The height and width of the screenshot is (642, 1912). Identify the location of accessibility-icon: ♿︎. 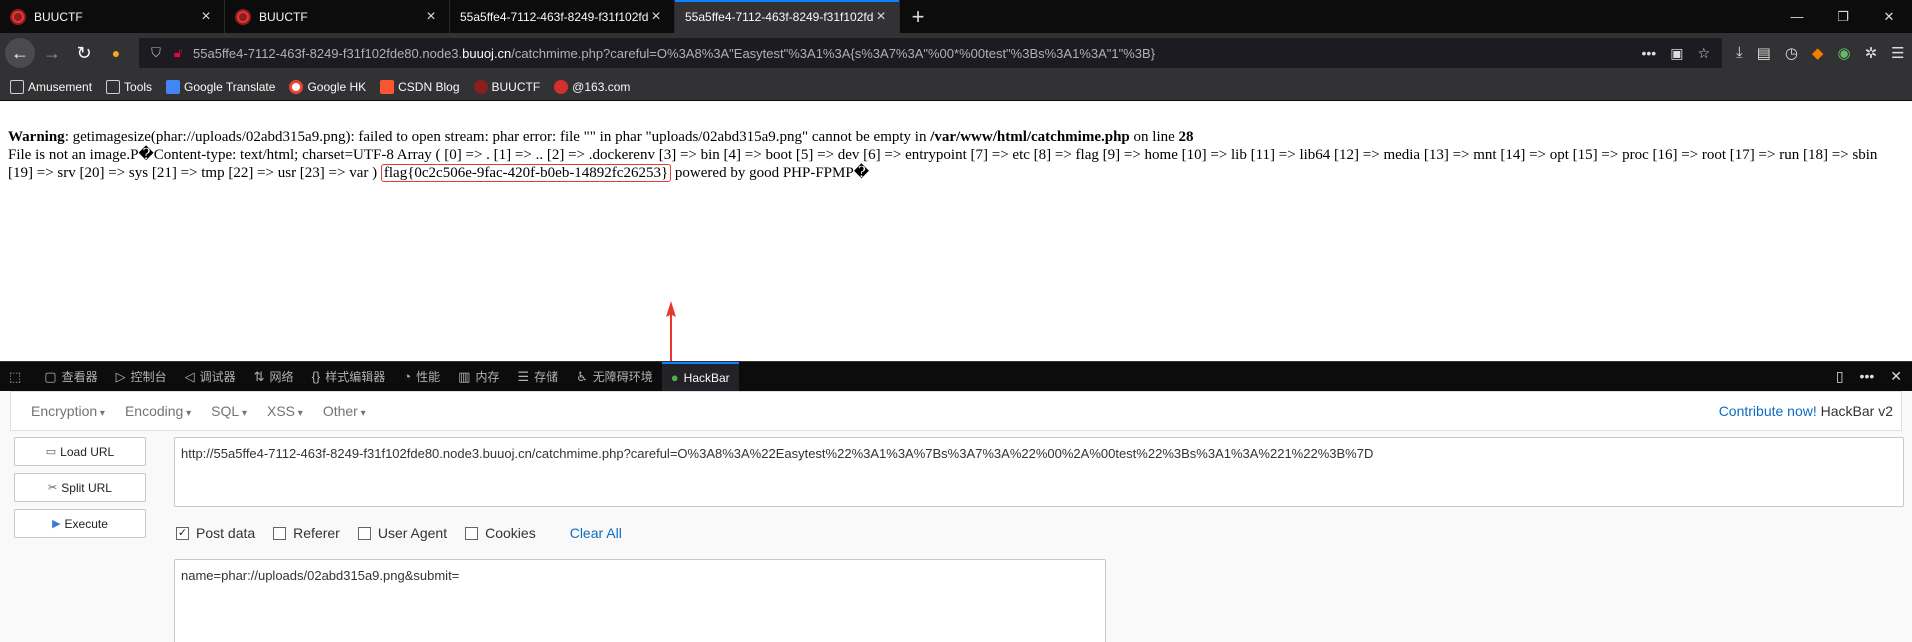
(582, 376).